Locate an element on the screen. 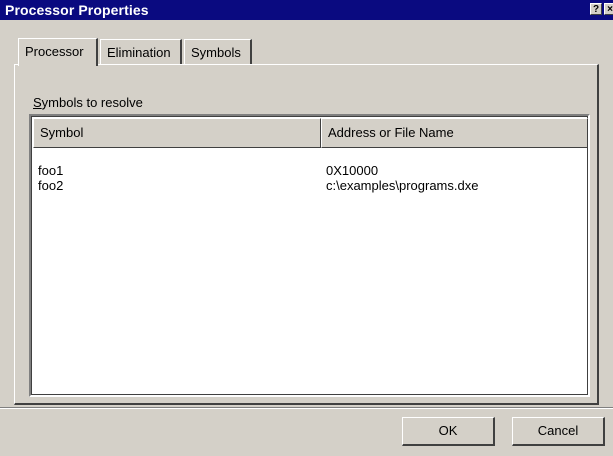 This screenshot has width=613, height=456. symbols-to-resolve-label: Symbols to resolve is located at coordinates (88, 102).